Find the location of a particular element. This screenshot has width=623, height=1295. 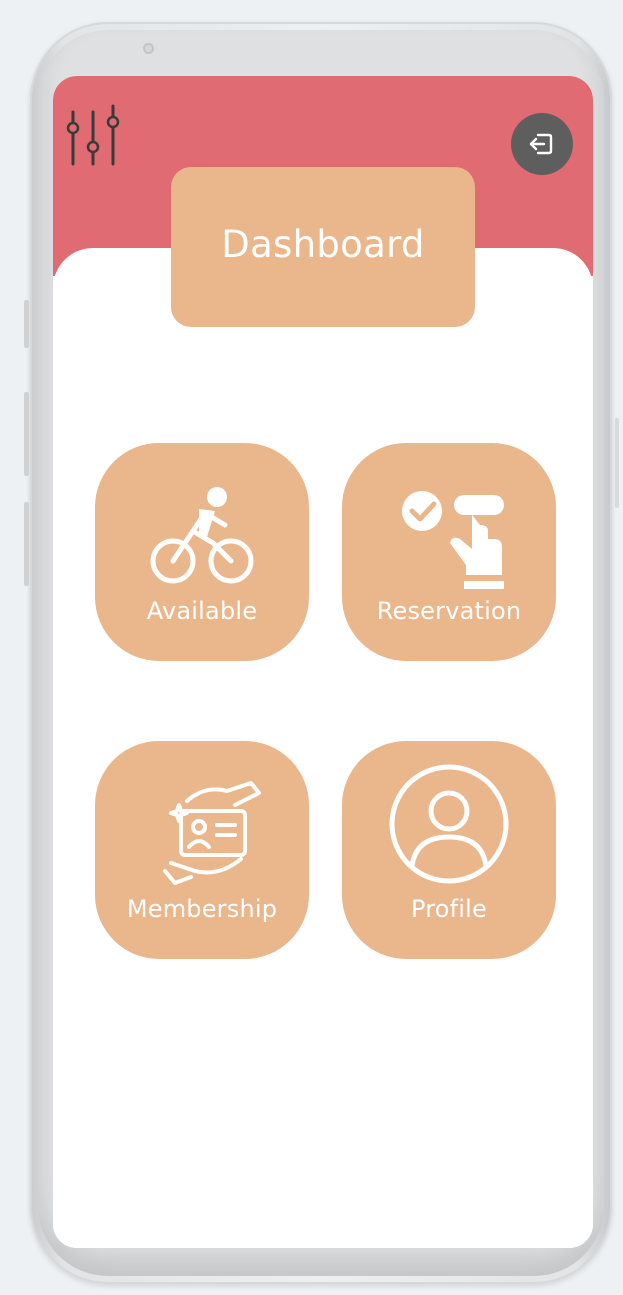

membership-button: Membership is located at coordinates (202, 850).